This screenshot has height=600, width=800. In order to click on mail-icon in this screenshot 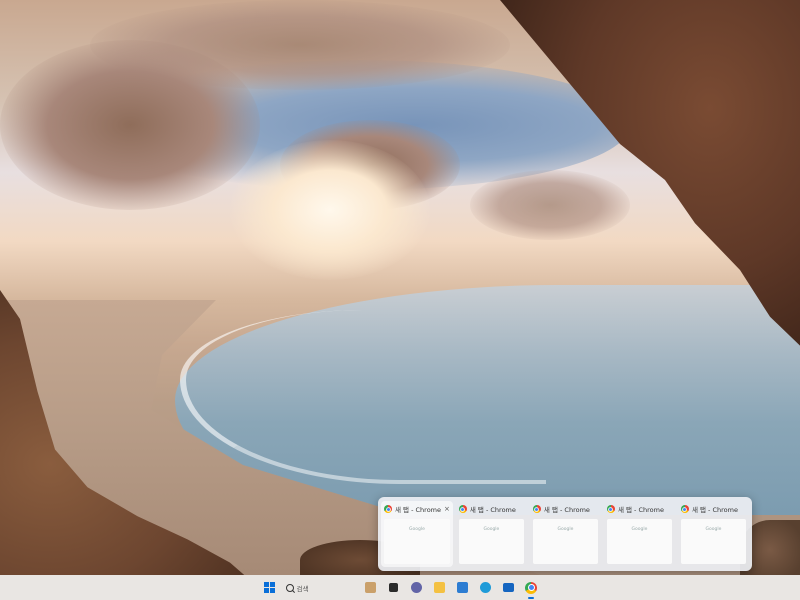, I will do `click(508, 587)`.